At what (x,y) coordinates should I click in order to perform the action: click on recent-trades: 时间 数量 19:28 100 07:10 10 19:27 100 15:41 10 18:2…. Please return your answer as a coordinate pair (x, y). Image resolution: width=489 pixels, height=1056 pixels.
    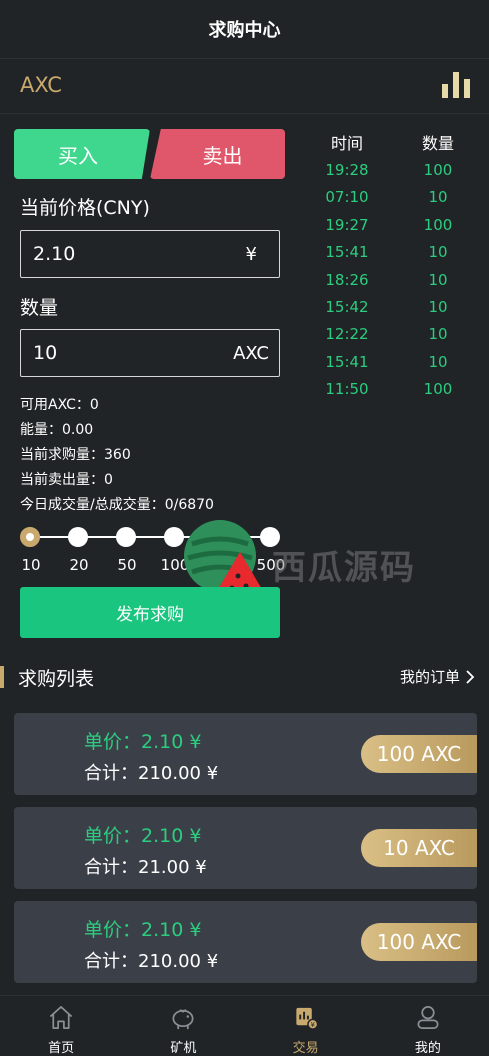
    Looking at the image, I should click on (391, 269).